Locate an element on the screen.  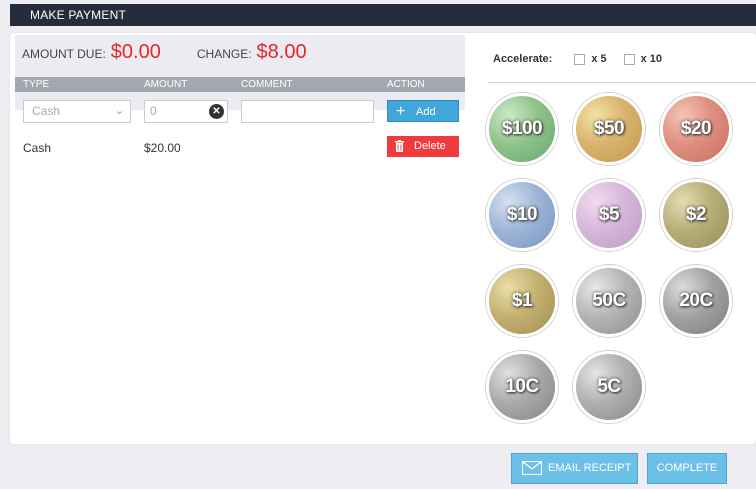
divider is located at coordinates (621, 82).